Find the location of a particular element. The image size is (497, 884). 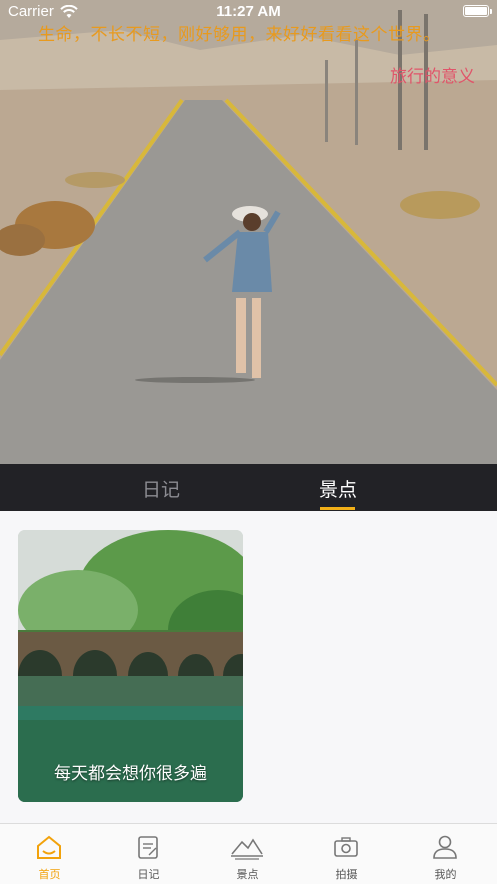

camera-icon is located at coordinates (346, 847).